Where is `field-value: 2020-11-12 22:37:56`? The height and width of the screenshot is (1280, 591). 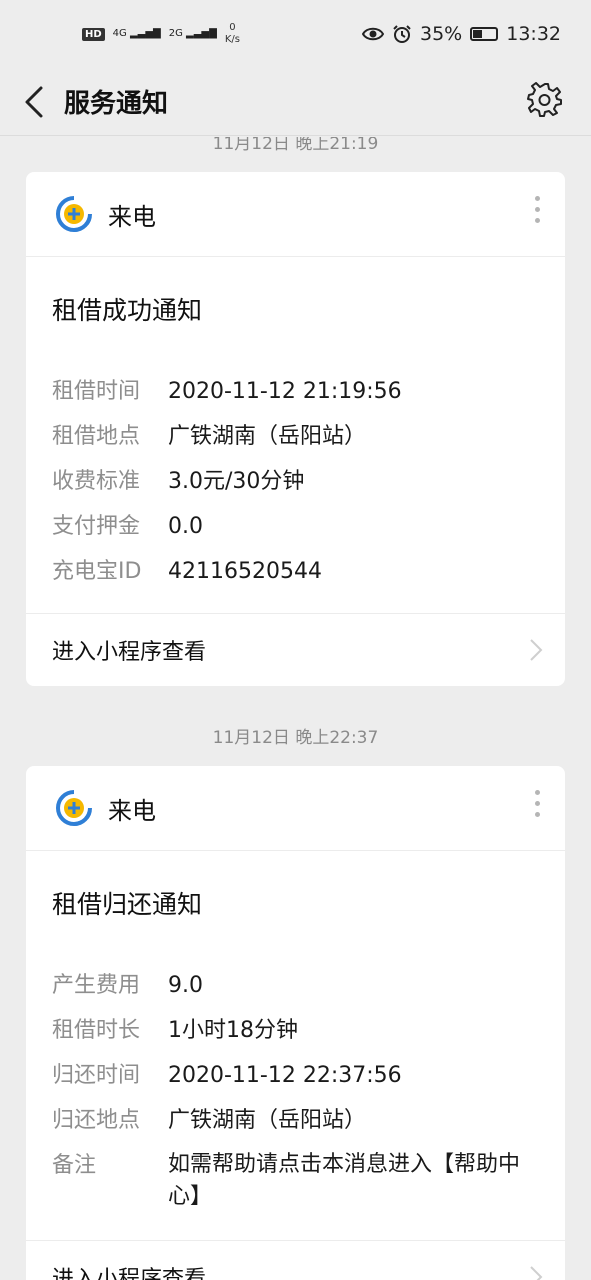
field-value: 2020-11-12 22:37:56 is located at coordinates (285, 1075).